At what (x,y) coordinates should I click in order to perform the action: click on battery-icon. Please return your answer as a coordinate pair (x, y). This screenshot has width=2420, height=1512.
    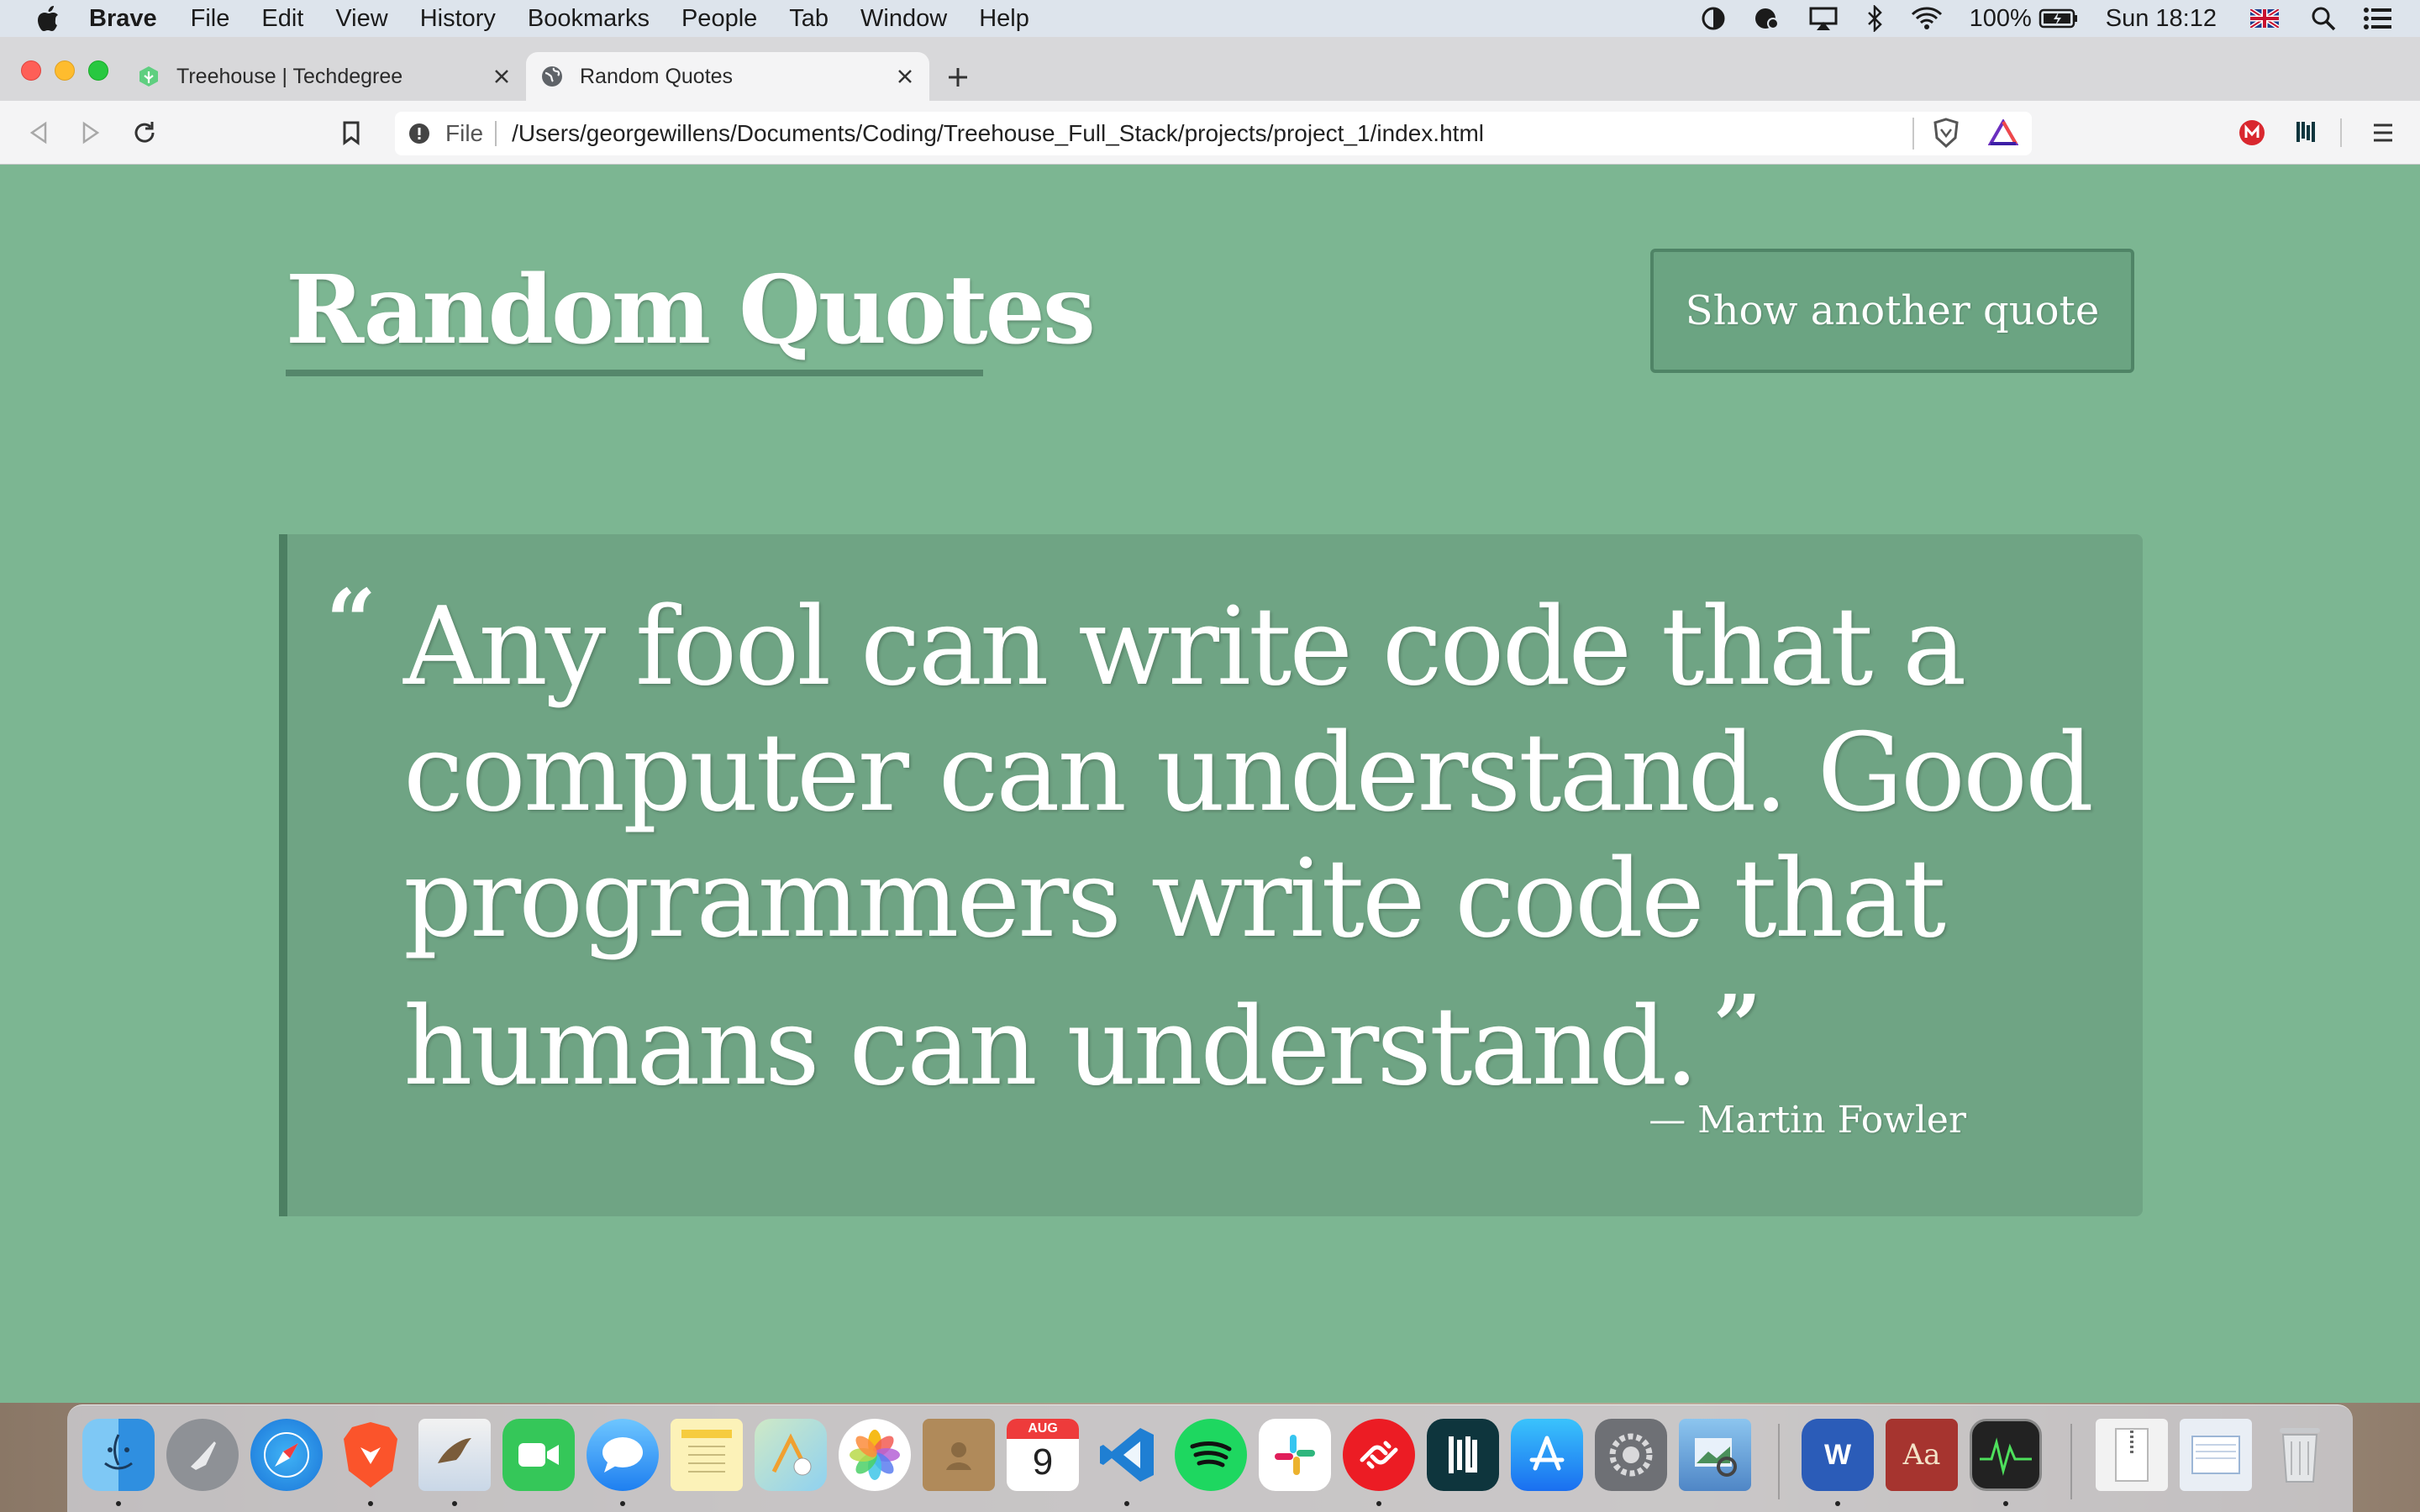
    Looking at the image, I should click on (2059, 18).